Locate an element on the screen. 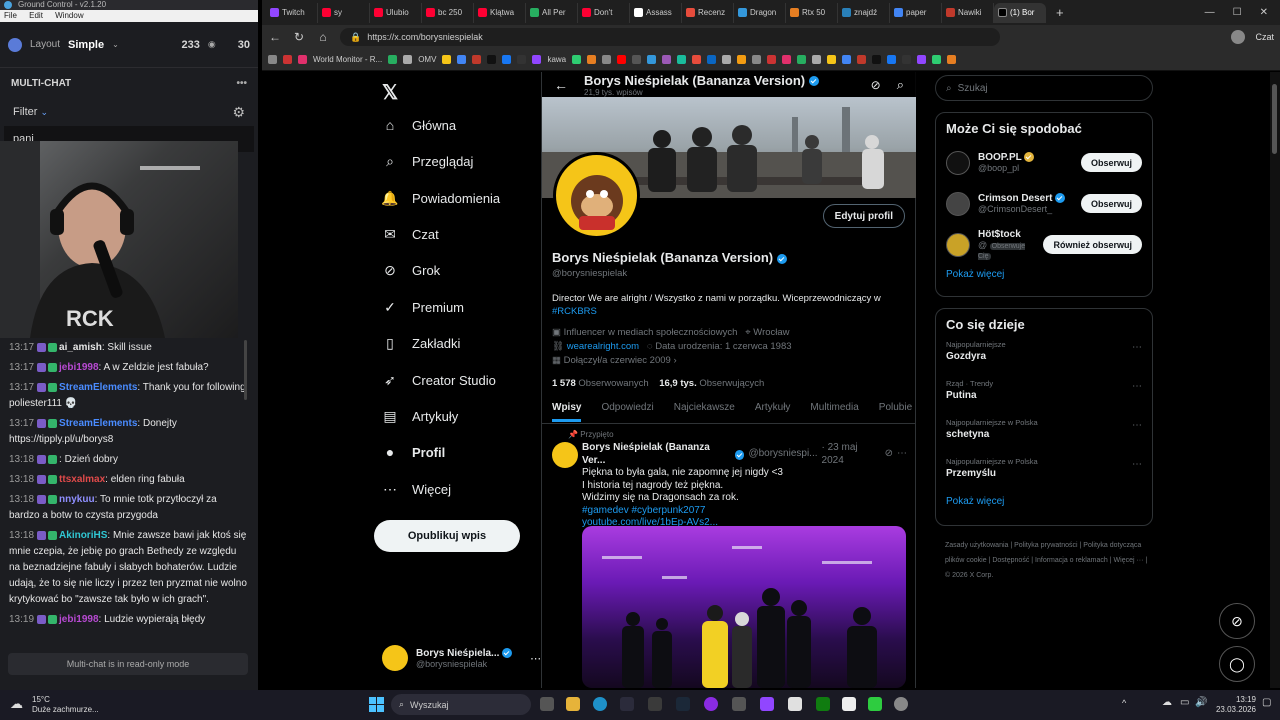 This screenshot has height=720, width=1280. bookmark-item: kawa is located at coordinates (556, 59).